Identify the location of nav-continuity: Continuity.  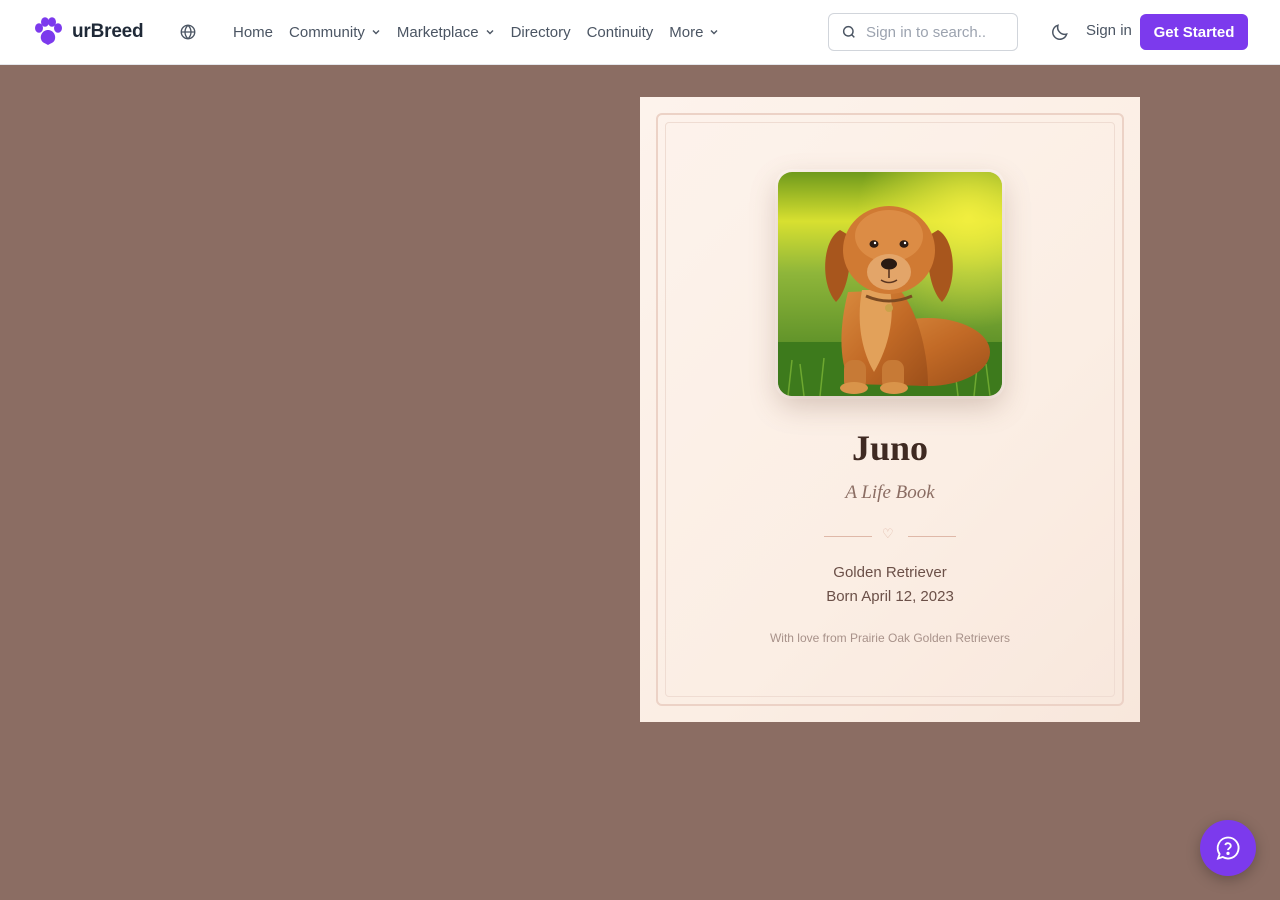
(620, 32).